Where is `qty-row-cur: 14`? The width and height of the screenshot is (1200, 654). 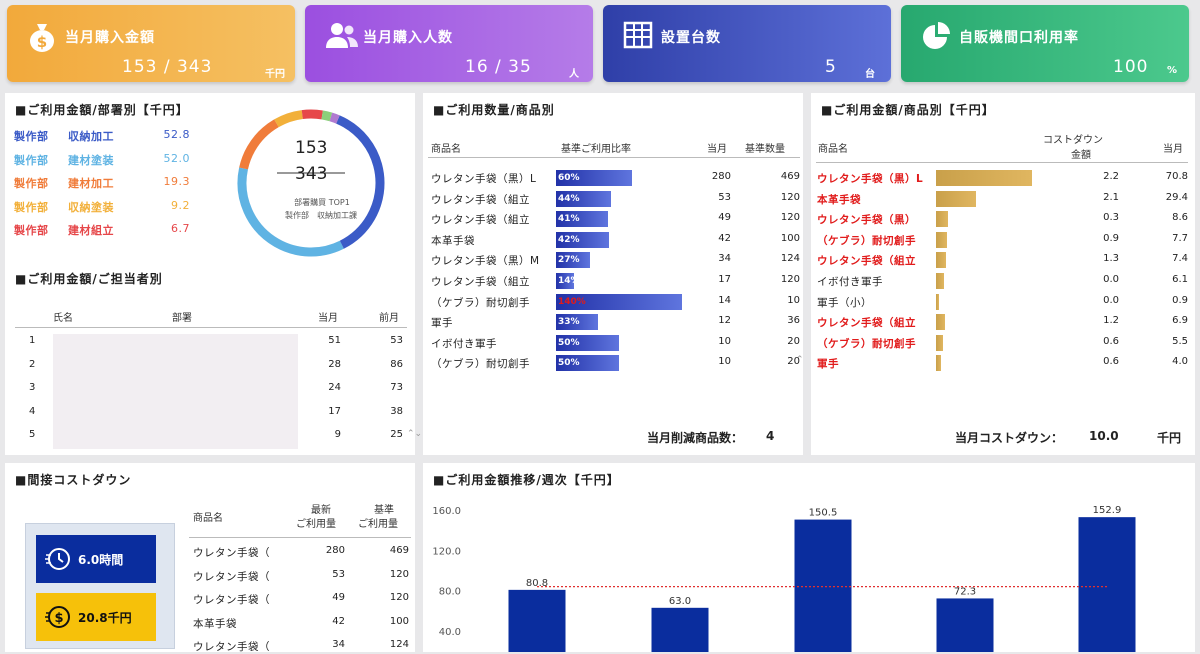
qty-row-cur: 14 is located at coordinates (724, 300).